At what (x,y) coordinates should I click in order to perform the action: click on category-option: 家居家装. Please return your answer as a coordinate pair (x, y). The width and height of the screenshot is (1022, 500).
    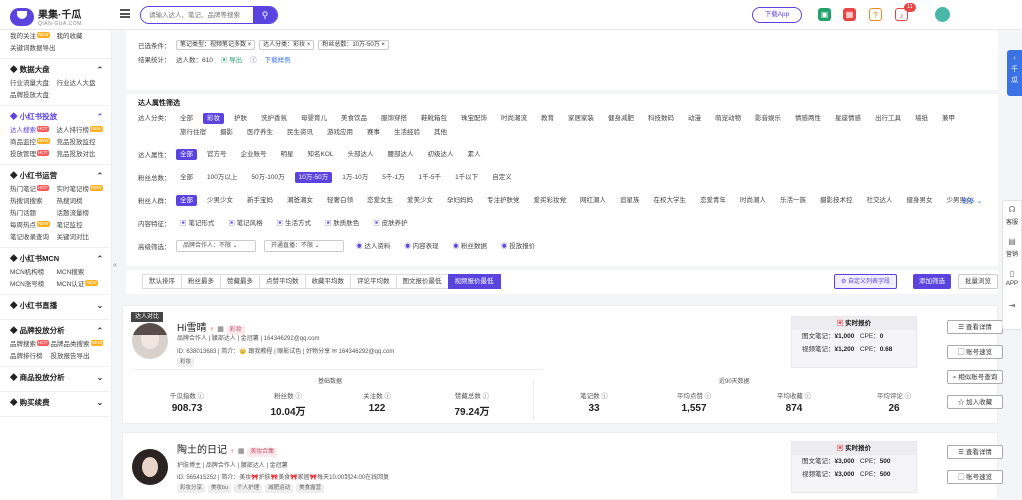
    Looking at the image, I should click on (581, 118).